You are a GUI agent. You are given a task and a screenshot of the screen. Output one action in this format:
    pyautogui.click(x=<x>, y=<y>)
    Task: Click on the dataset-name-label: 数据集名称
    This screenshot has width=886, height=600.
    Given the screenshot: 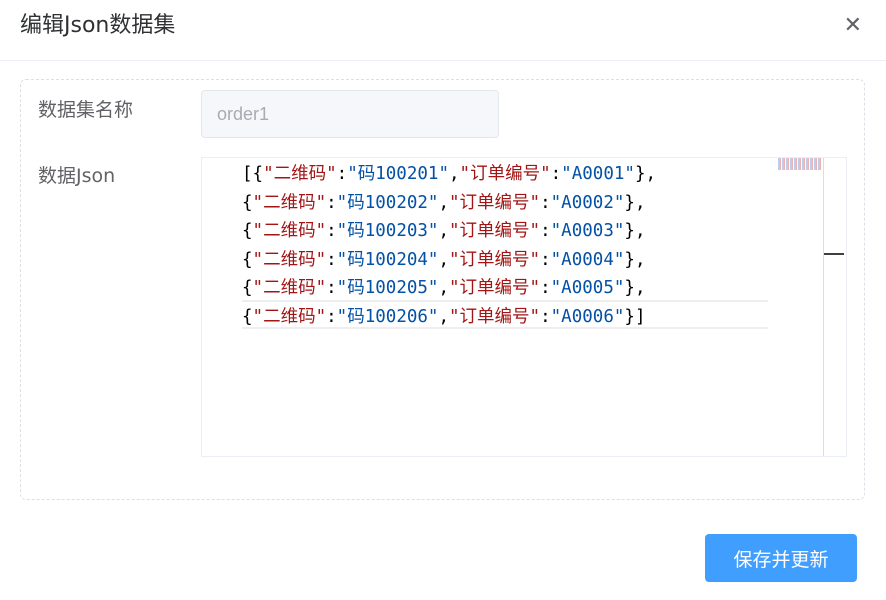 What is the action you would take?
    pyautogui.click(x=86, y=110)
    